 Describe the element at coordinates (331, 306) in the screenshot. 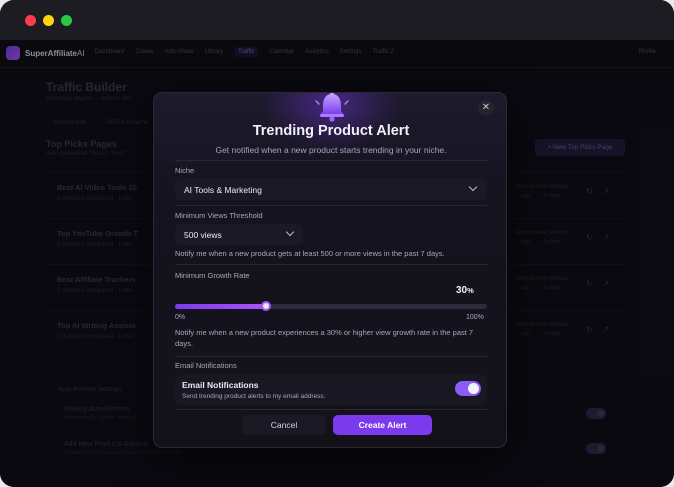

I see `growth-rate-slider` at that location.